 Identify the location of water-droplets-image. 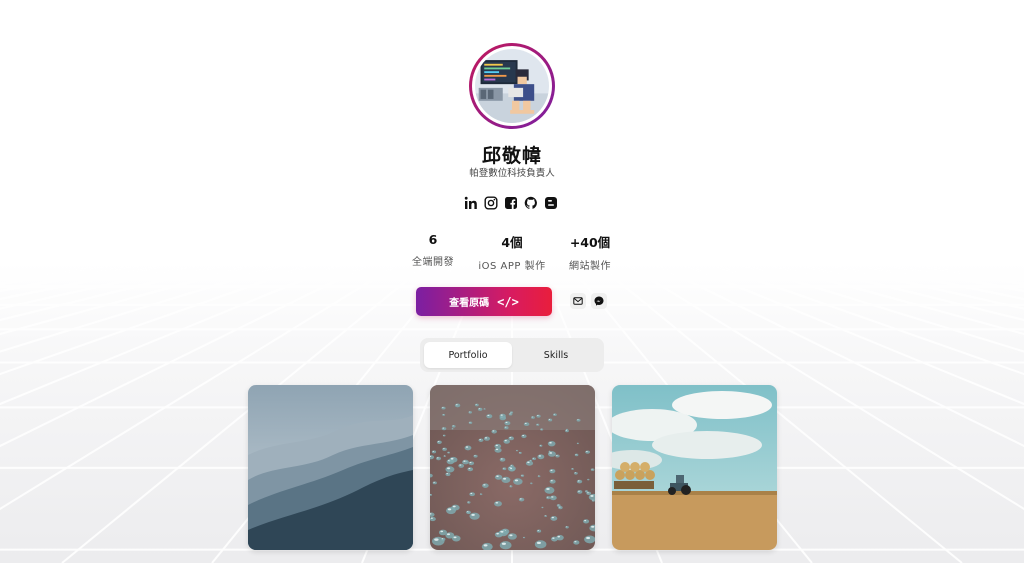
(512, 467).